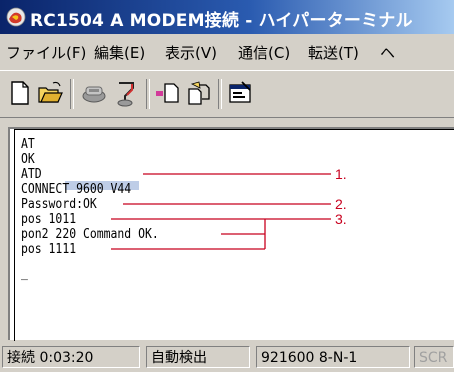 The image size is (454, 372). I want to click on status-scroll: SCR, so click(434, 357).